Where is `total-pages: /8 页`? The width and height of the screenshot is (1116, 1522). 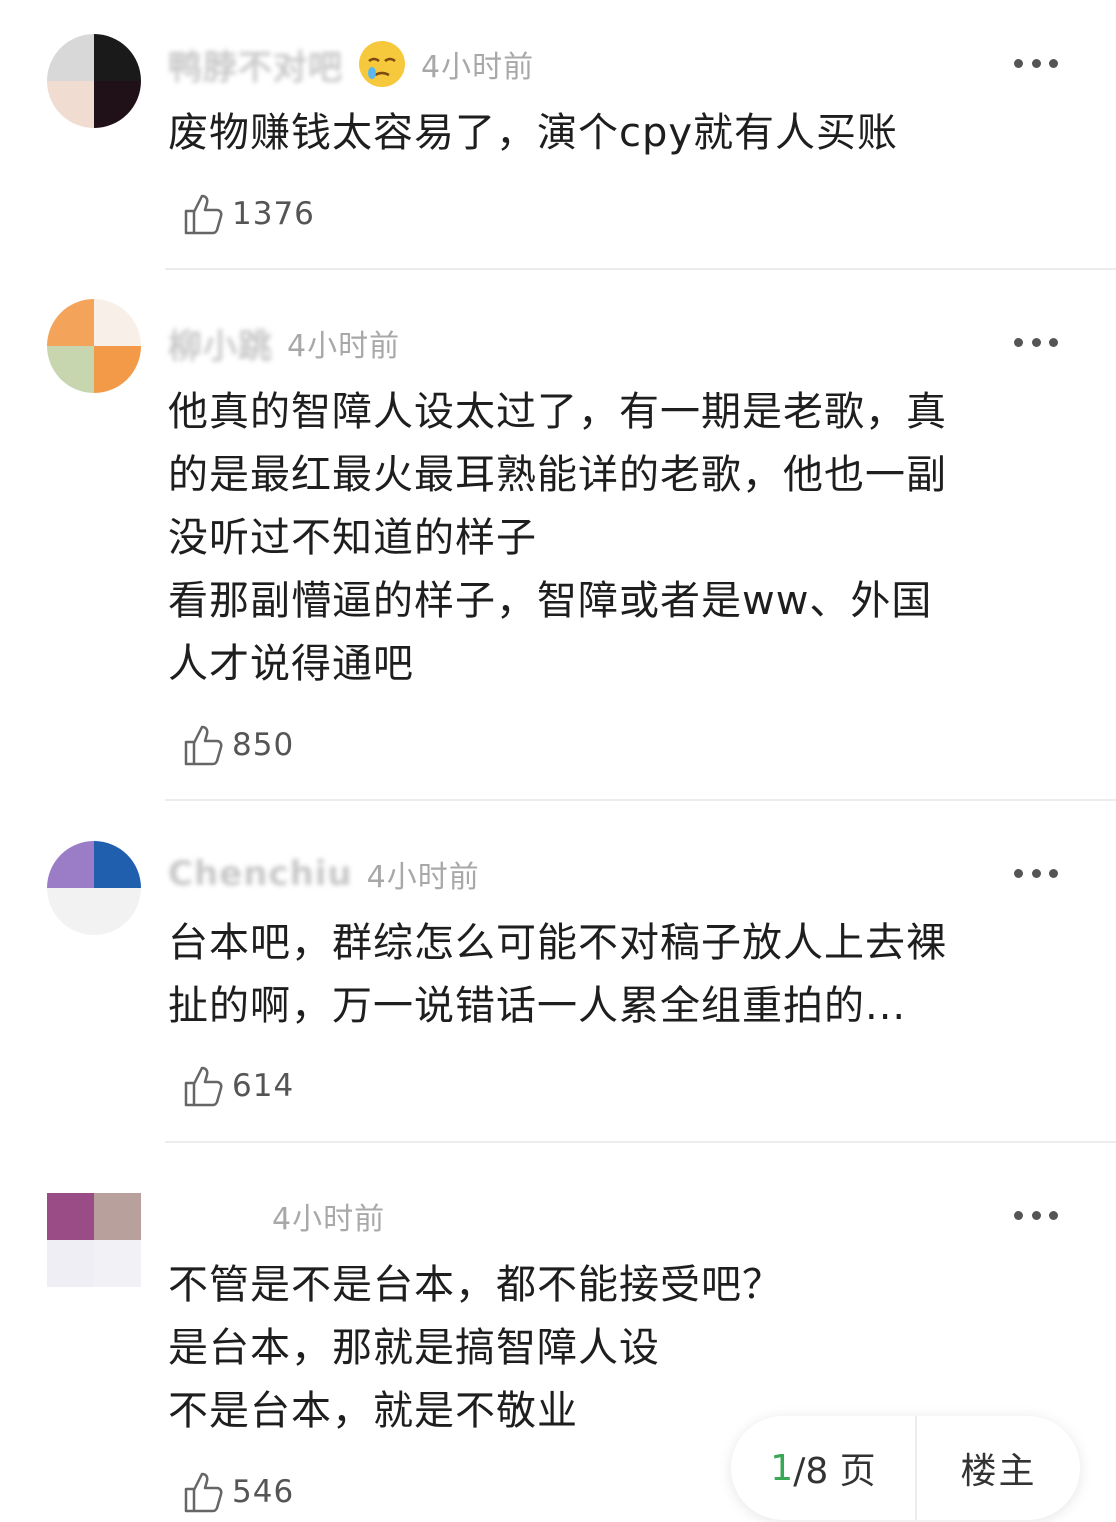
total-pages: /8 页 is located at coordinates (834, 1471).